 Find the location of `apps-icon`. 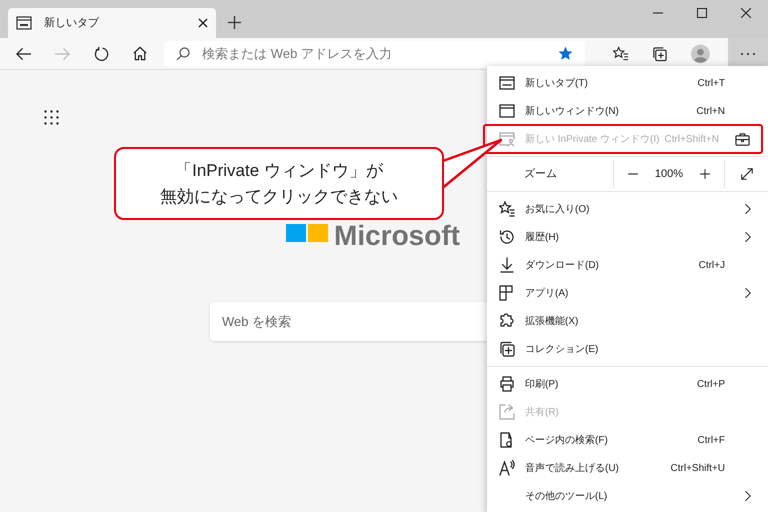

apps-icon is located at coordinates (507, 293).